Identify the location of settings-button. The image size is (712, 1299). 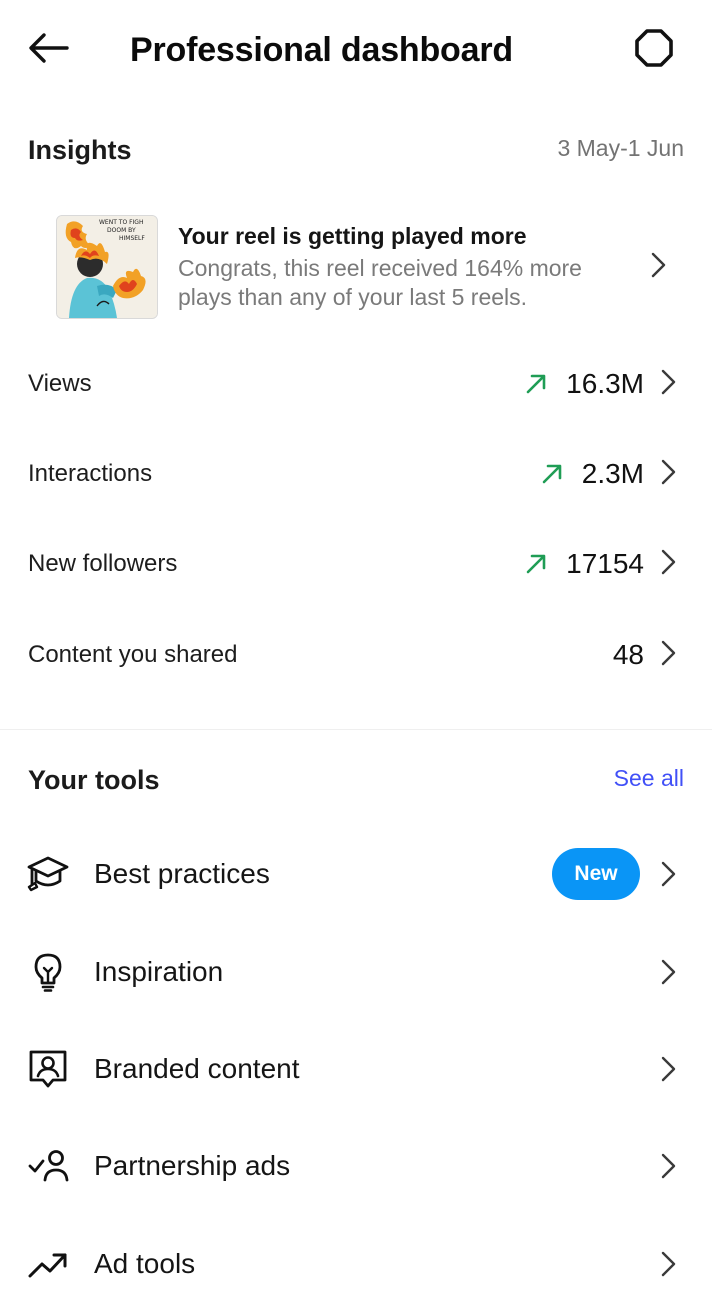
(654, 50).